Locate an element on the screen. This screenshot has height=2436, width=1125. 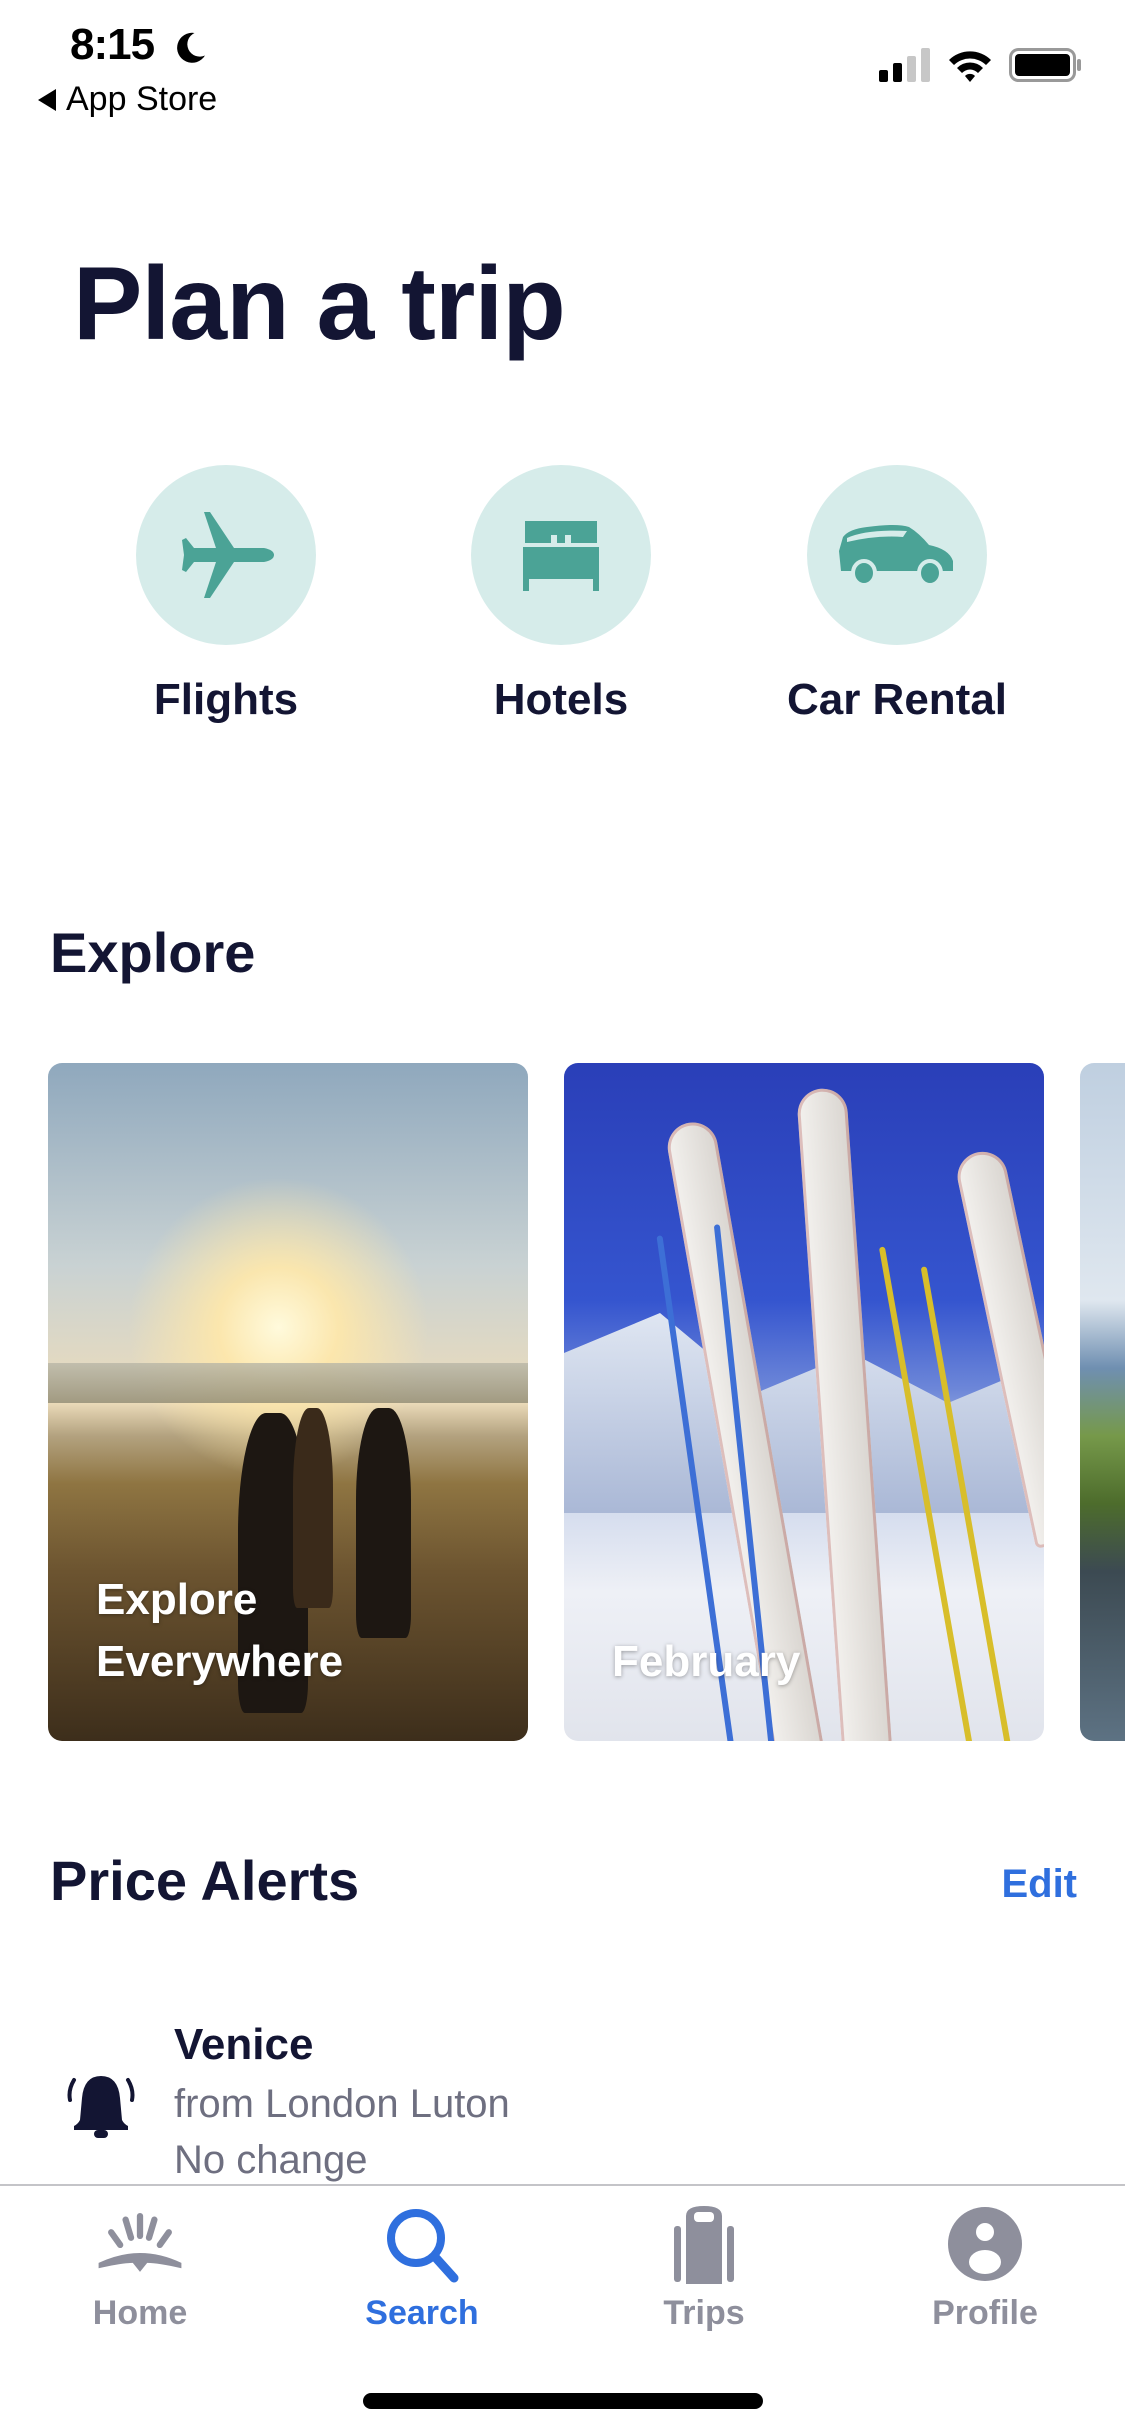
car-rental-label: Car Rental is located at coordinates (897, 700).